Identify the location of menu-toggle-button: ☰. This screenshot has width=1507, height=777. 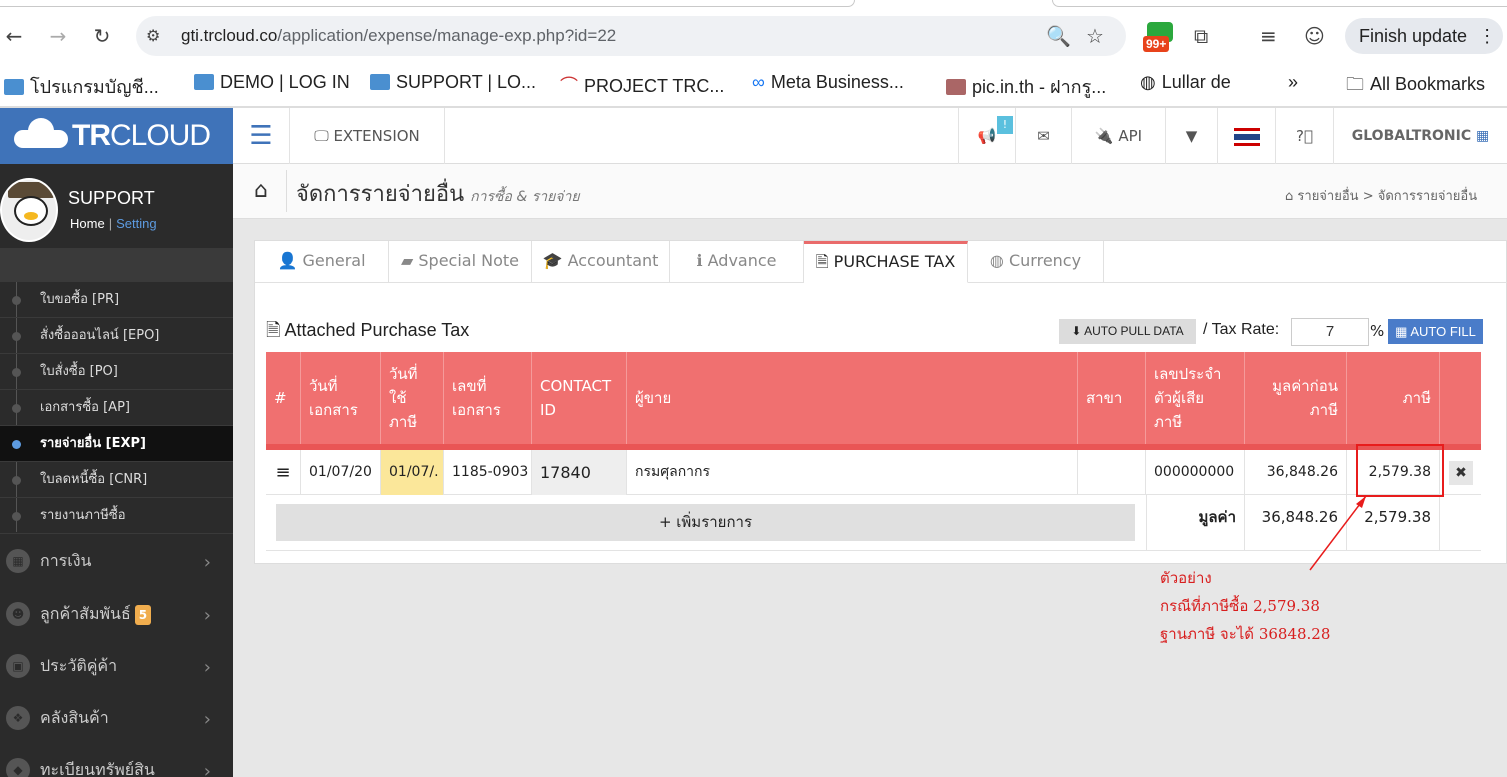
(261, 136).